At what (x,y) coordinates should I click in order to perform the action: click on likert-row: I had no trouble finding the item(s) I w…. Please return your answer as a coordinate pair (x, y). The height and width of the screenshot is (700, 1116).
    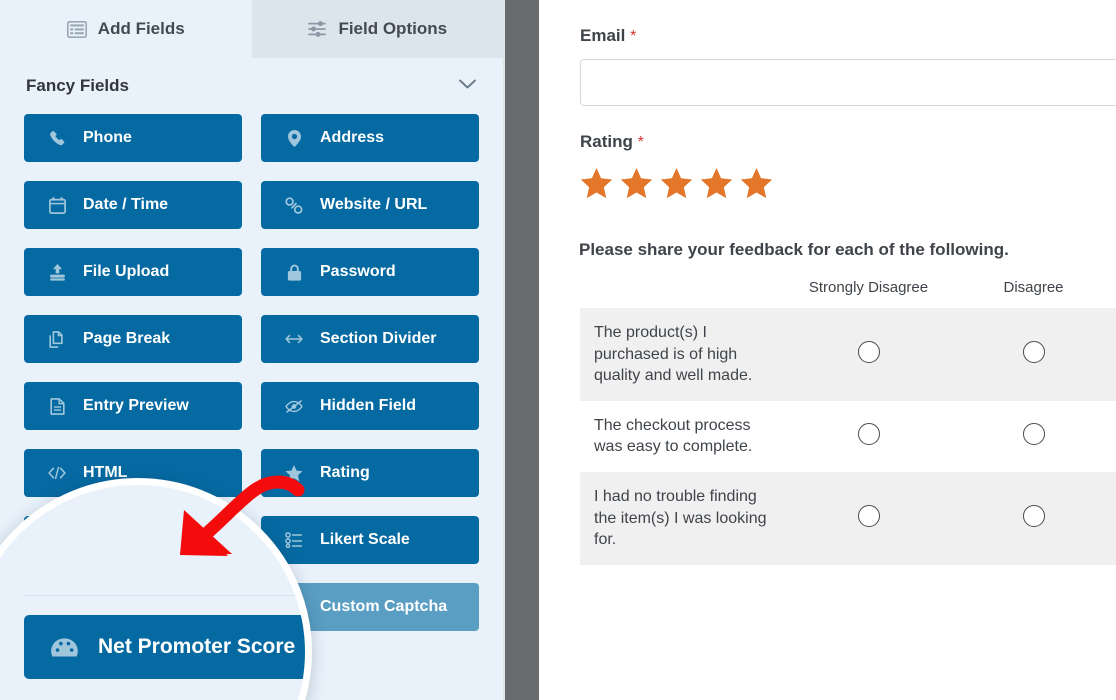
    Looking at the image, I should click on (848, 518).